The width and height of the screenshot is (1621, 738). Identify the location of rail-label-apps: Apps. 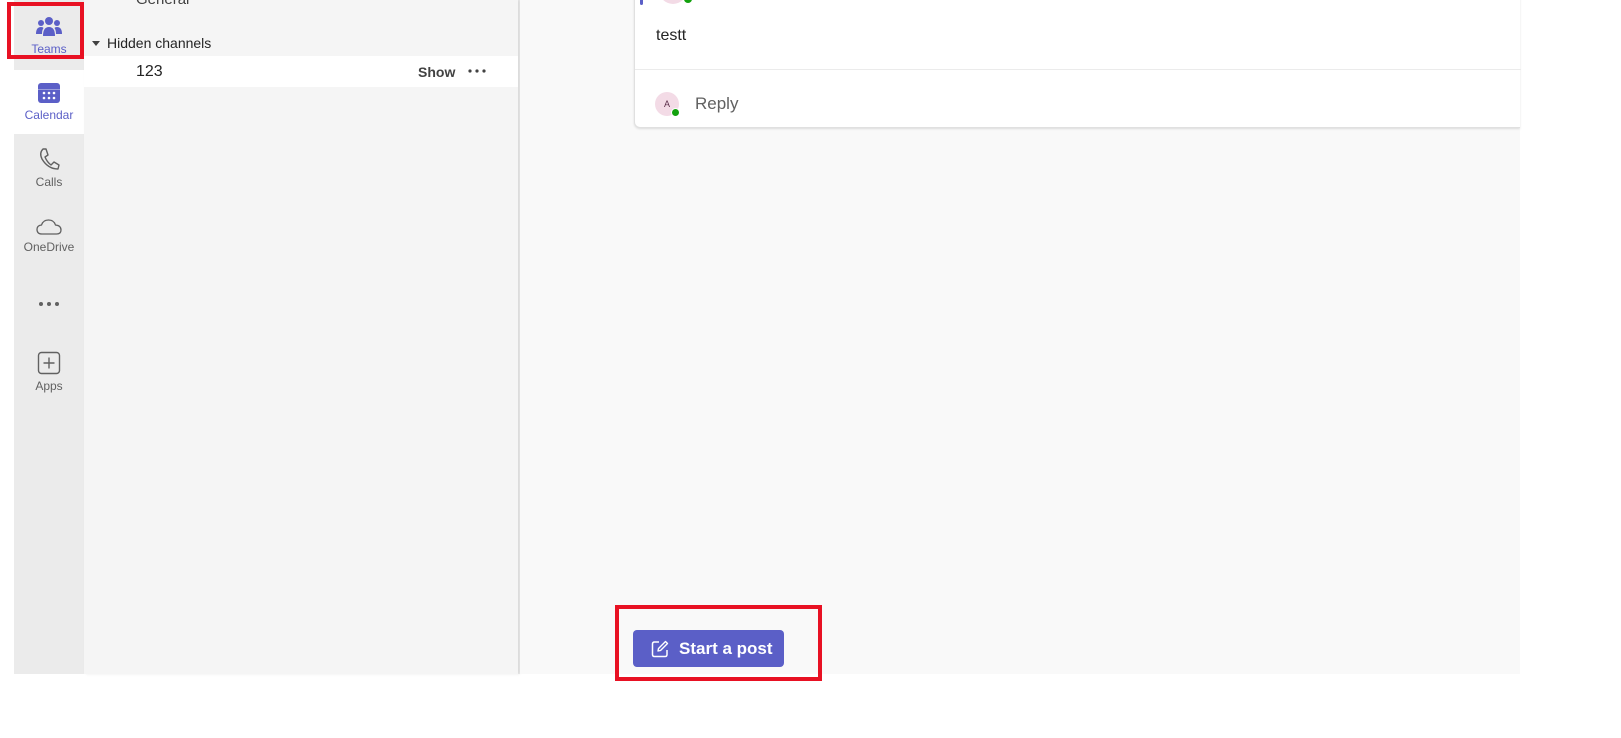
(49, 386).